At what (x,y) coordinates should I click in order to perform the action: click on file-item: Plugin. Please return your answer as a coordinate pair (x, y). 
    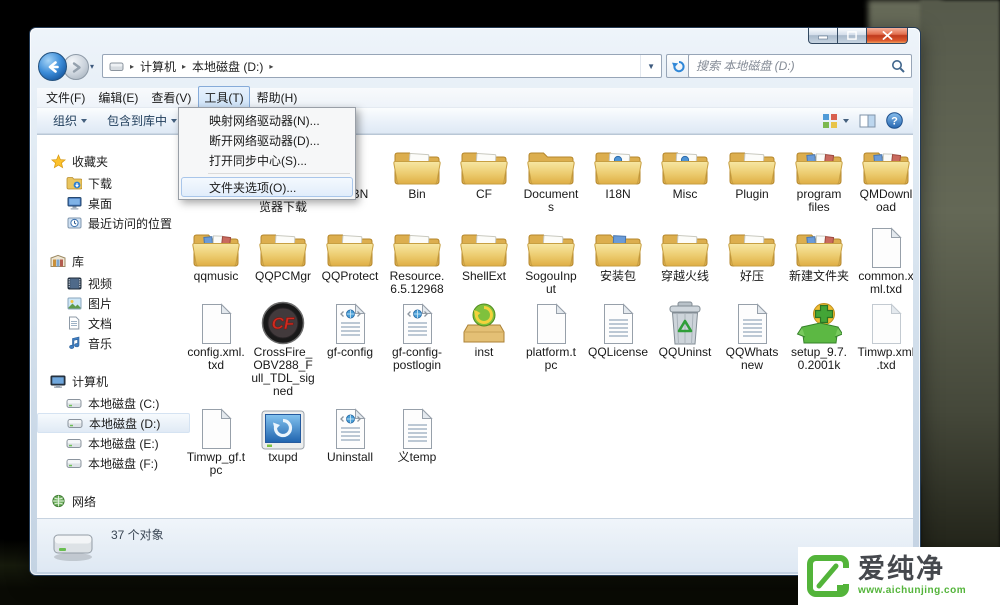
    Looking at the image, I should click on (752, 170).